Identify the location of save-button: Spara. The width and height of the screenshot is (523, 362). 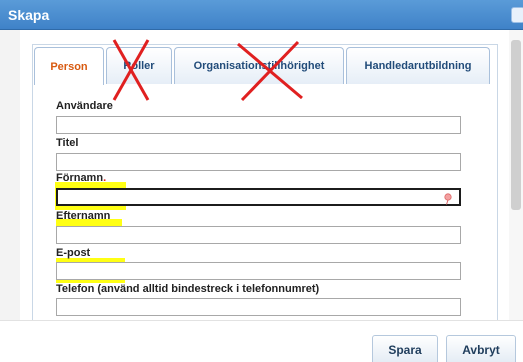
(405, 348).